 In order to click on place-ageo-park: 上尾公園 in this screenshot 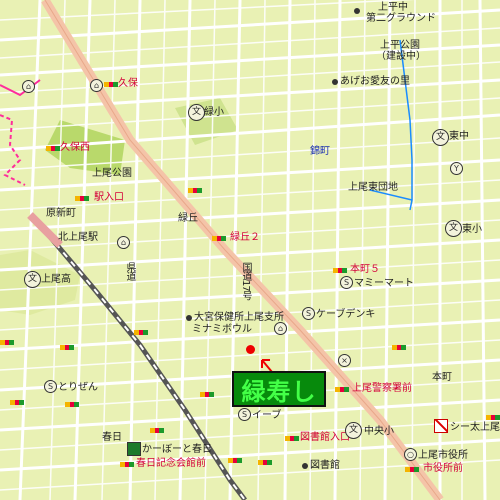, I will do `click(112, 173)`.